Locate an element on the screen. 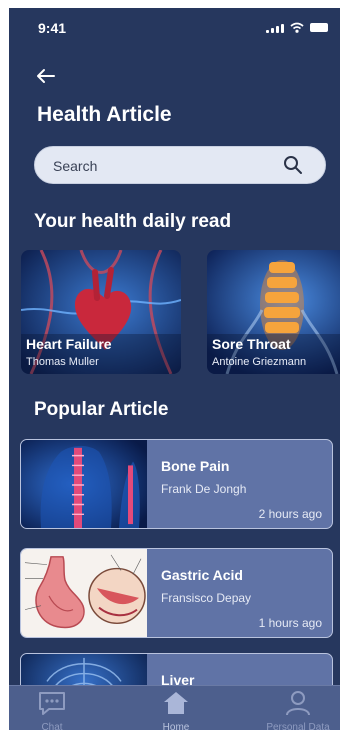 Image resolution: width=340 pixels, height=730 pixels. popular-article-author: Fransisco Depay is located at coordinates (206, 598).